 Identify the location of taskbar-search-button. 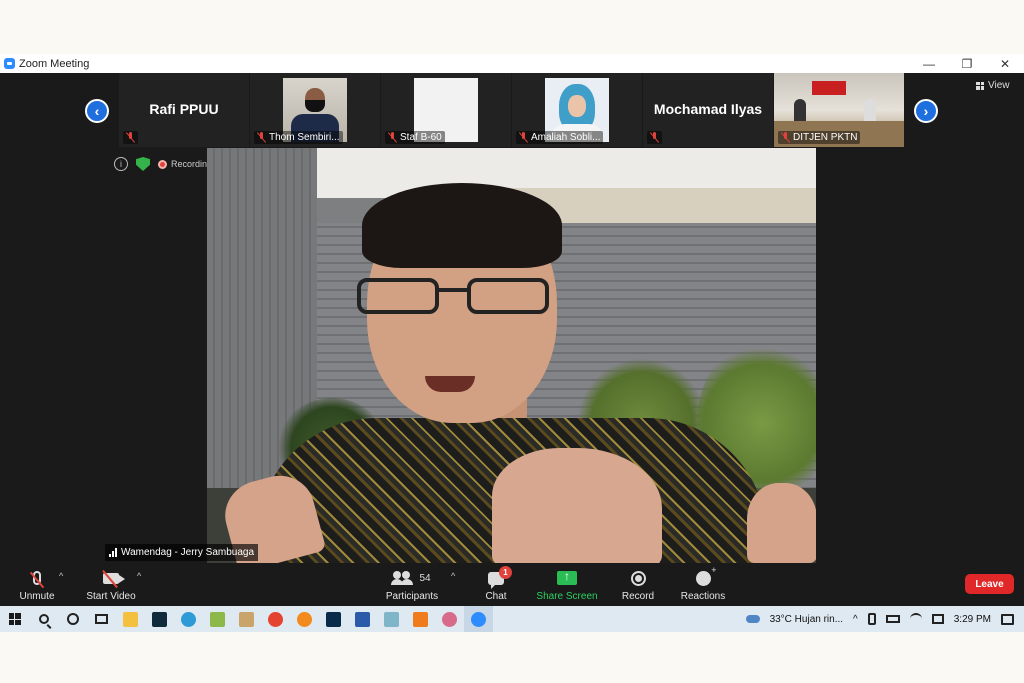
(43, 619).